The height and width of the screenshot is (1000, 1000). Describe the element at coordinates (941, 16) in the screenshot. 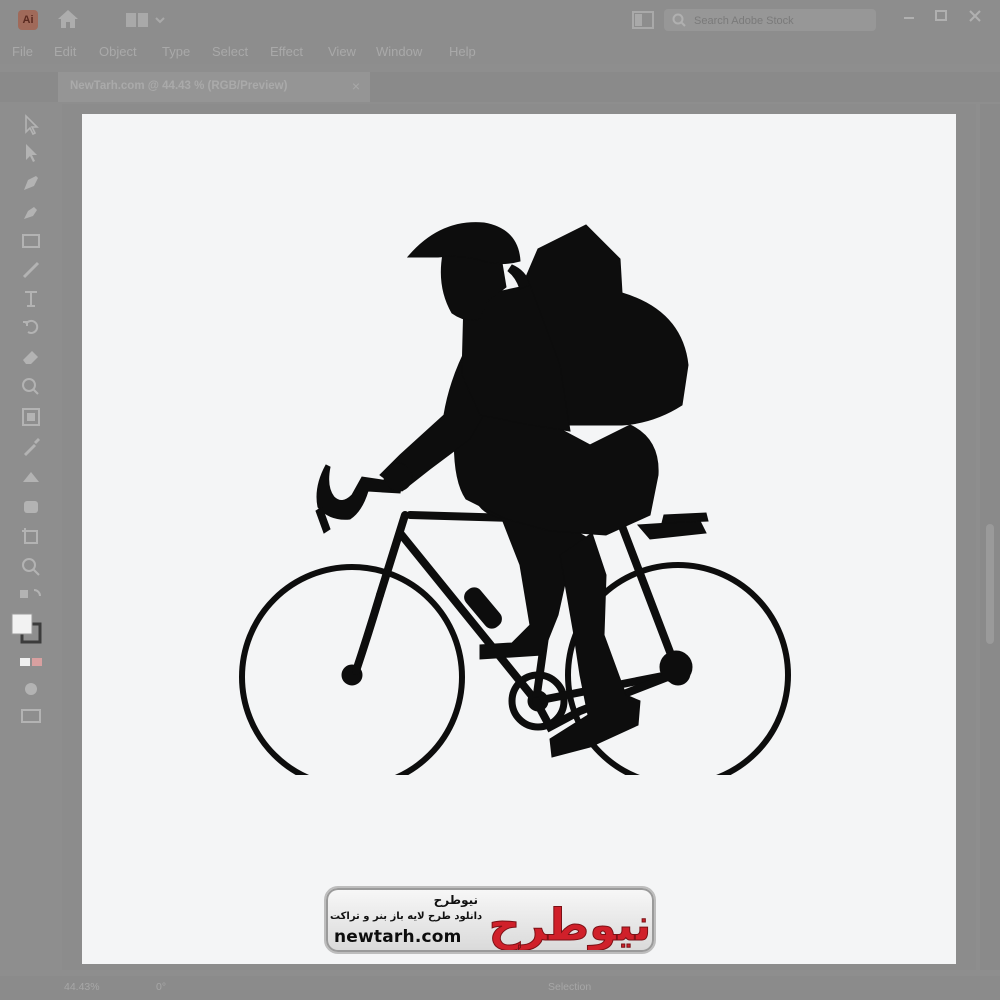

I see `restore-icon` at that location.